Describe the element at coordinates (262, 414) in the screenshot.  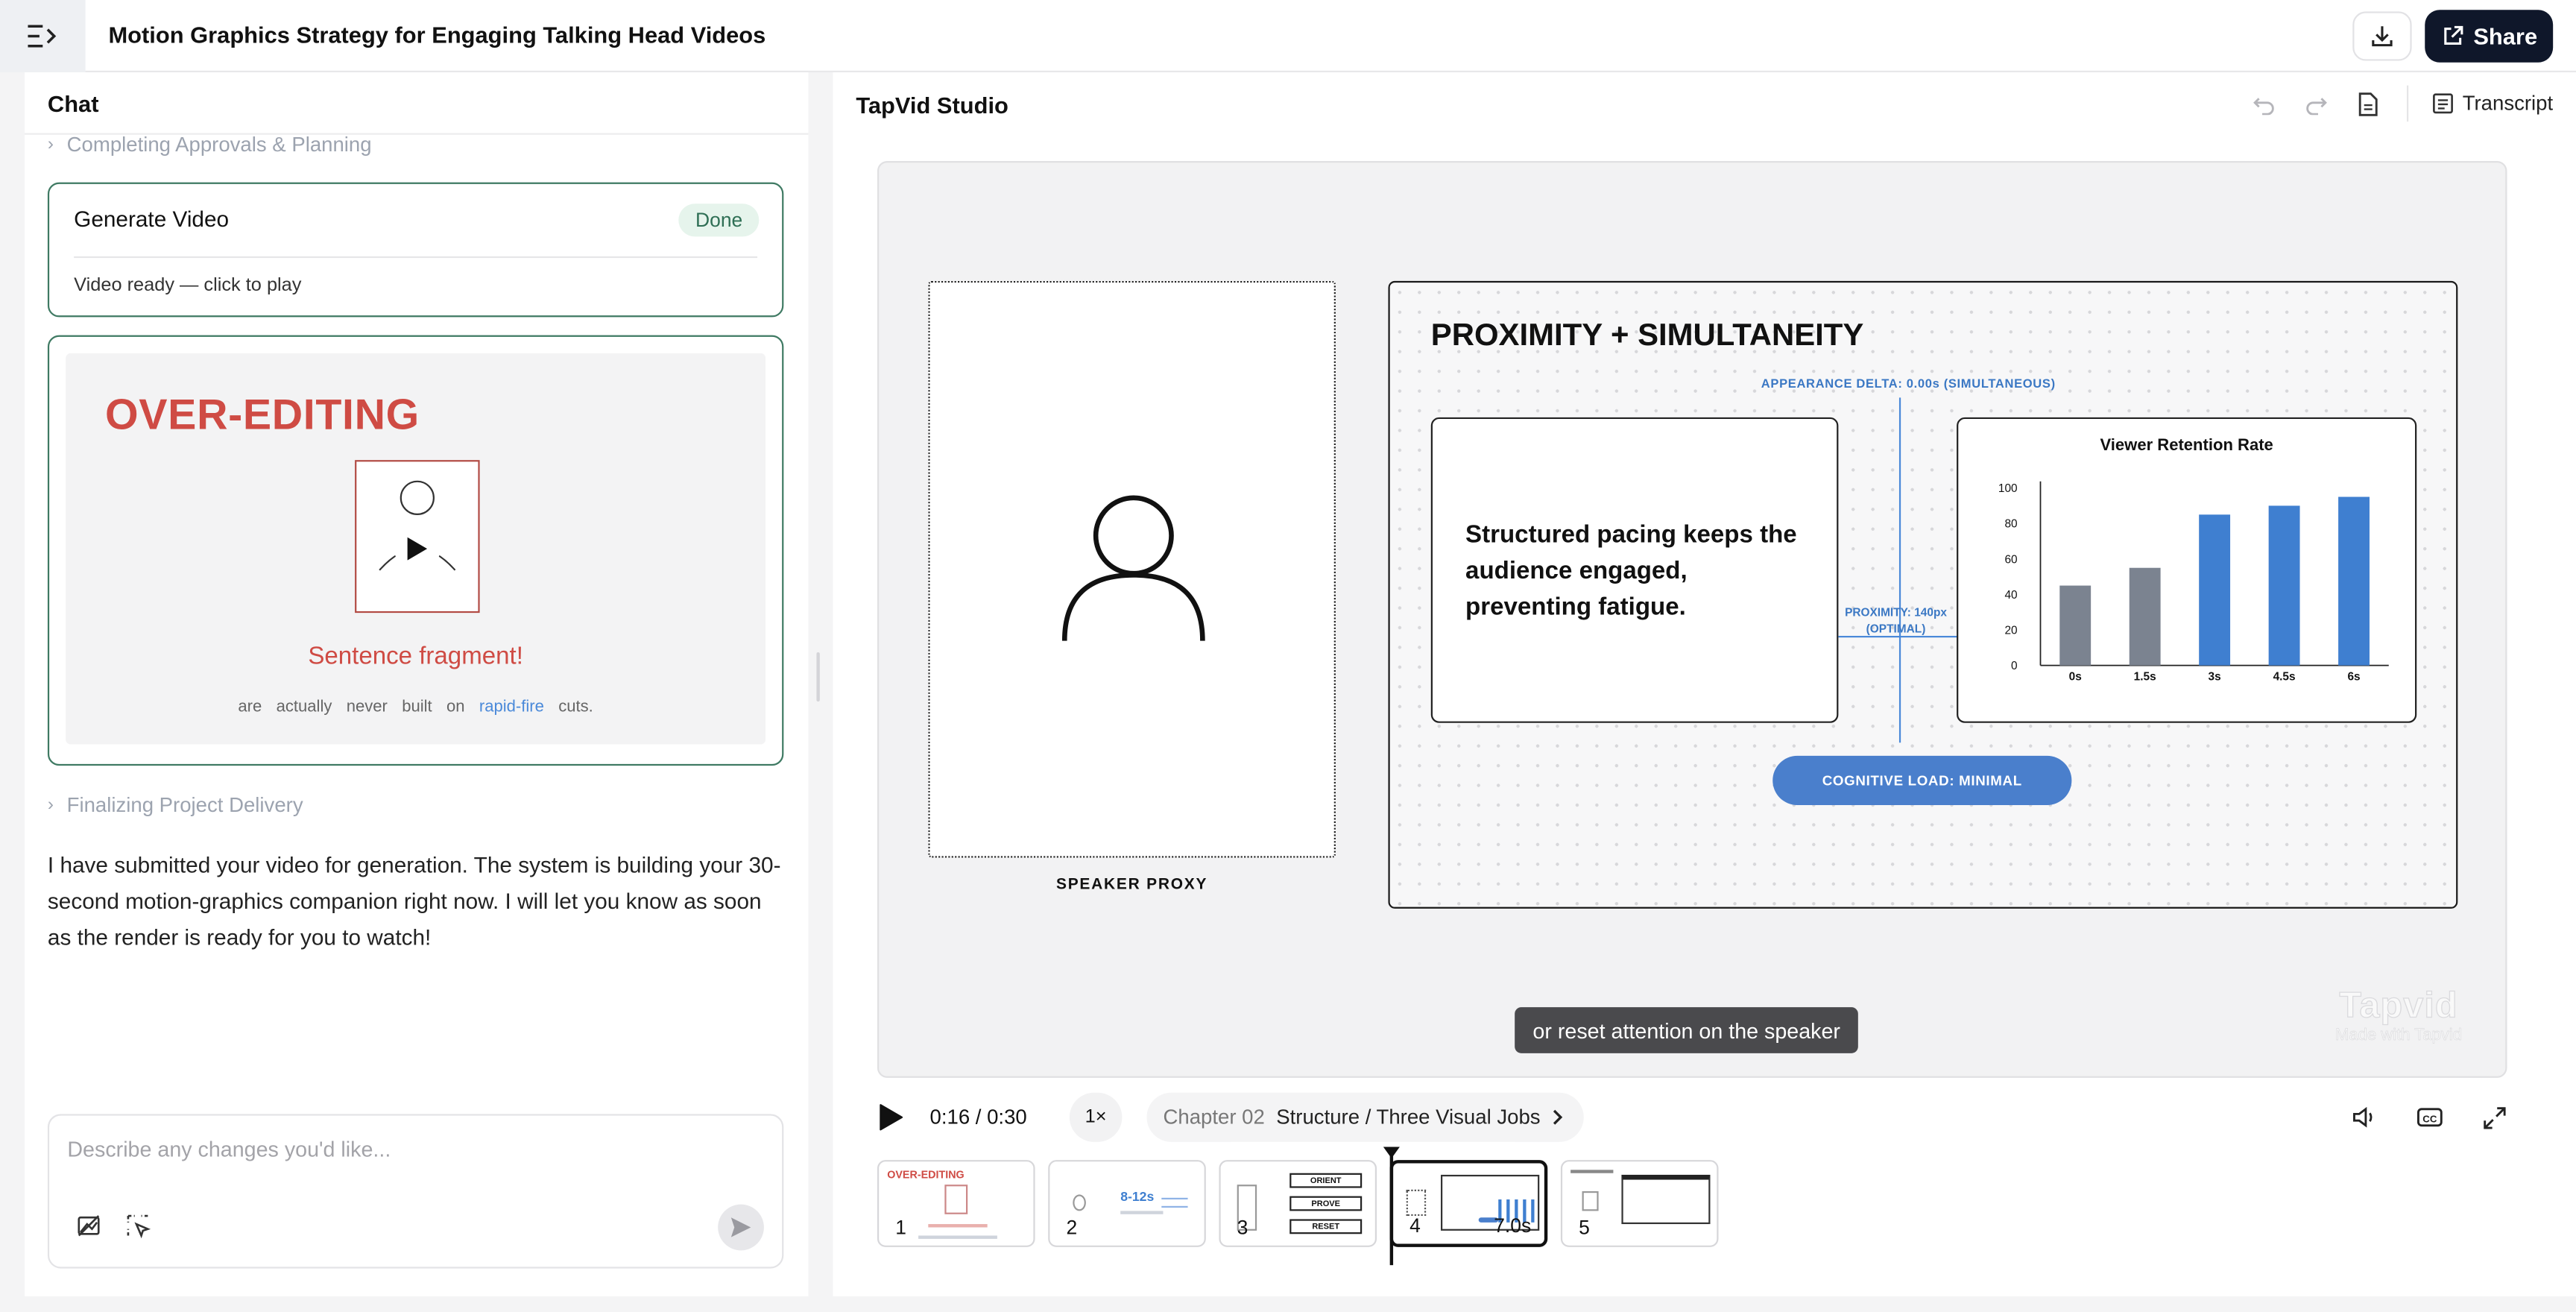
I see `preview-headline: OVER-EDITING` at that location.